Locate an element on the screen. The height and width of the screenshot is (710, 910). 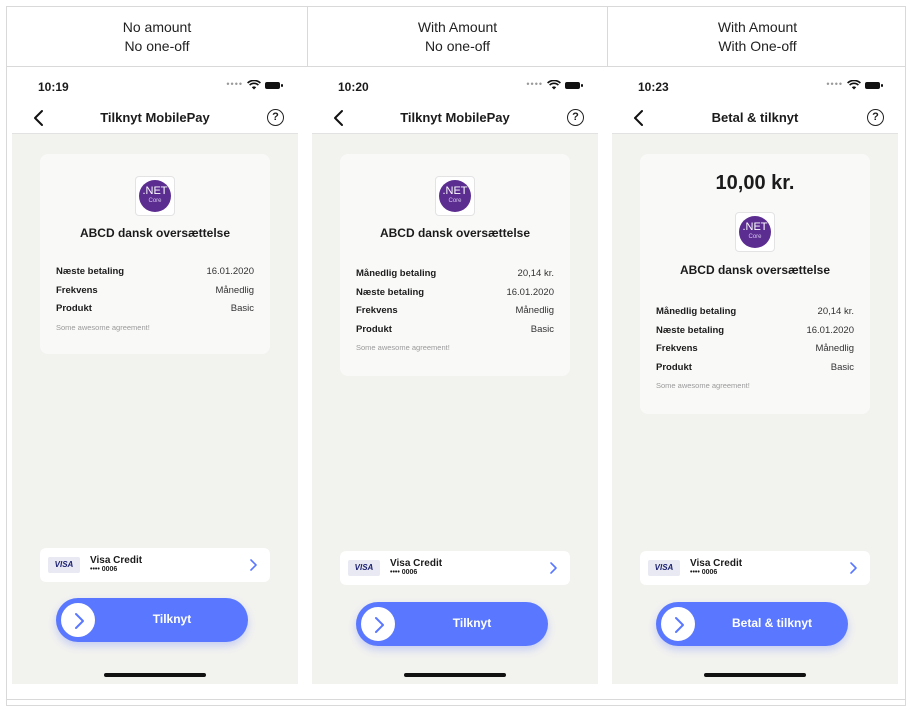
navigation-bar: Betal & tilknyt ? is located at coordinates (755, 118).